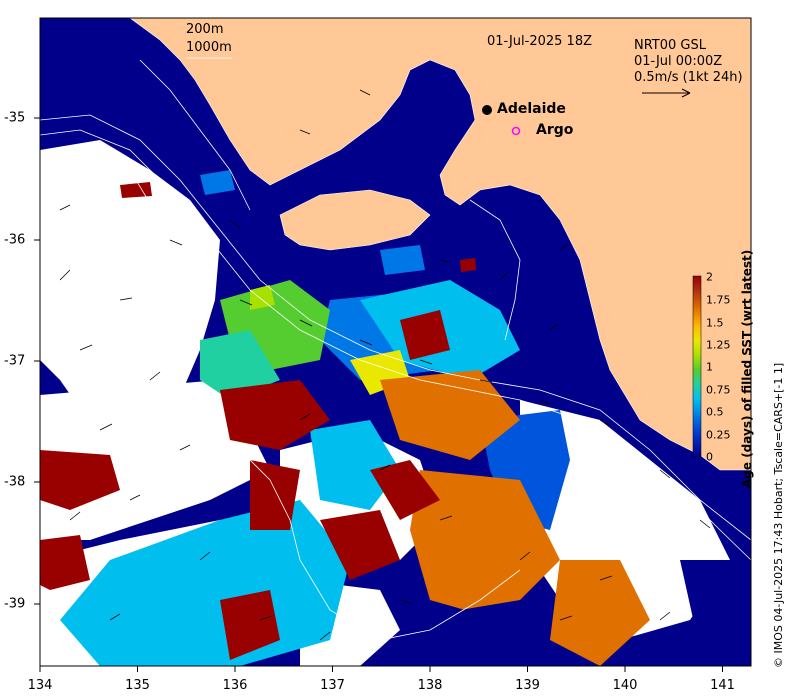 The width and height of the screenshot is (792, 700). I want to click on colorbar-tick: 1.5, so click(715, 323).